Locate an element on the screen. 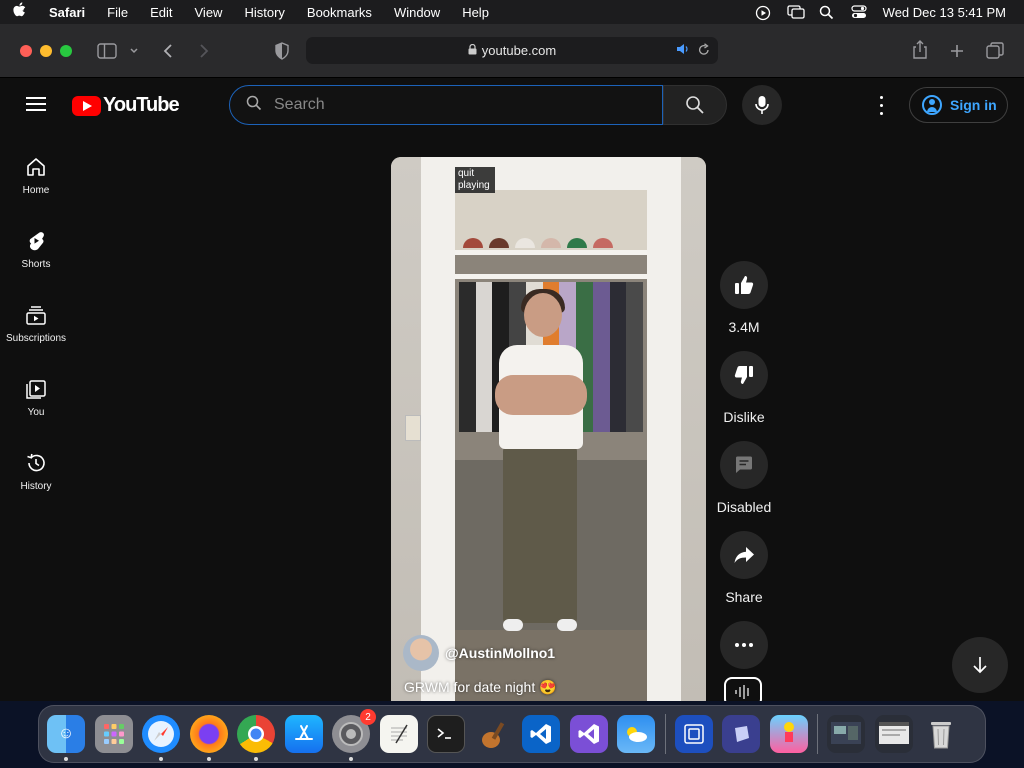 The height and width of the screenshot is (768, 1024). dislike-label: Dislike is located at coordinates (744, 417).